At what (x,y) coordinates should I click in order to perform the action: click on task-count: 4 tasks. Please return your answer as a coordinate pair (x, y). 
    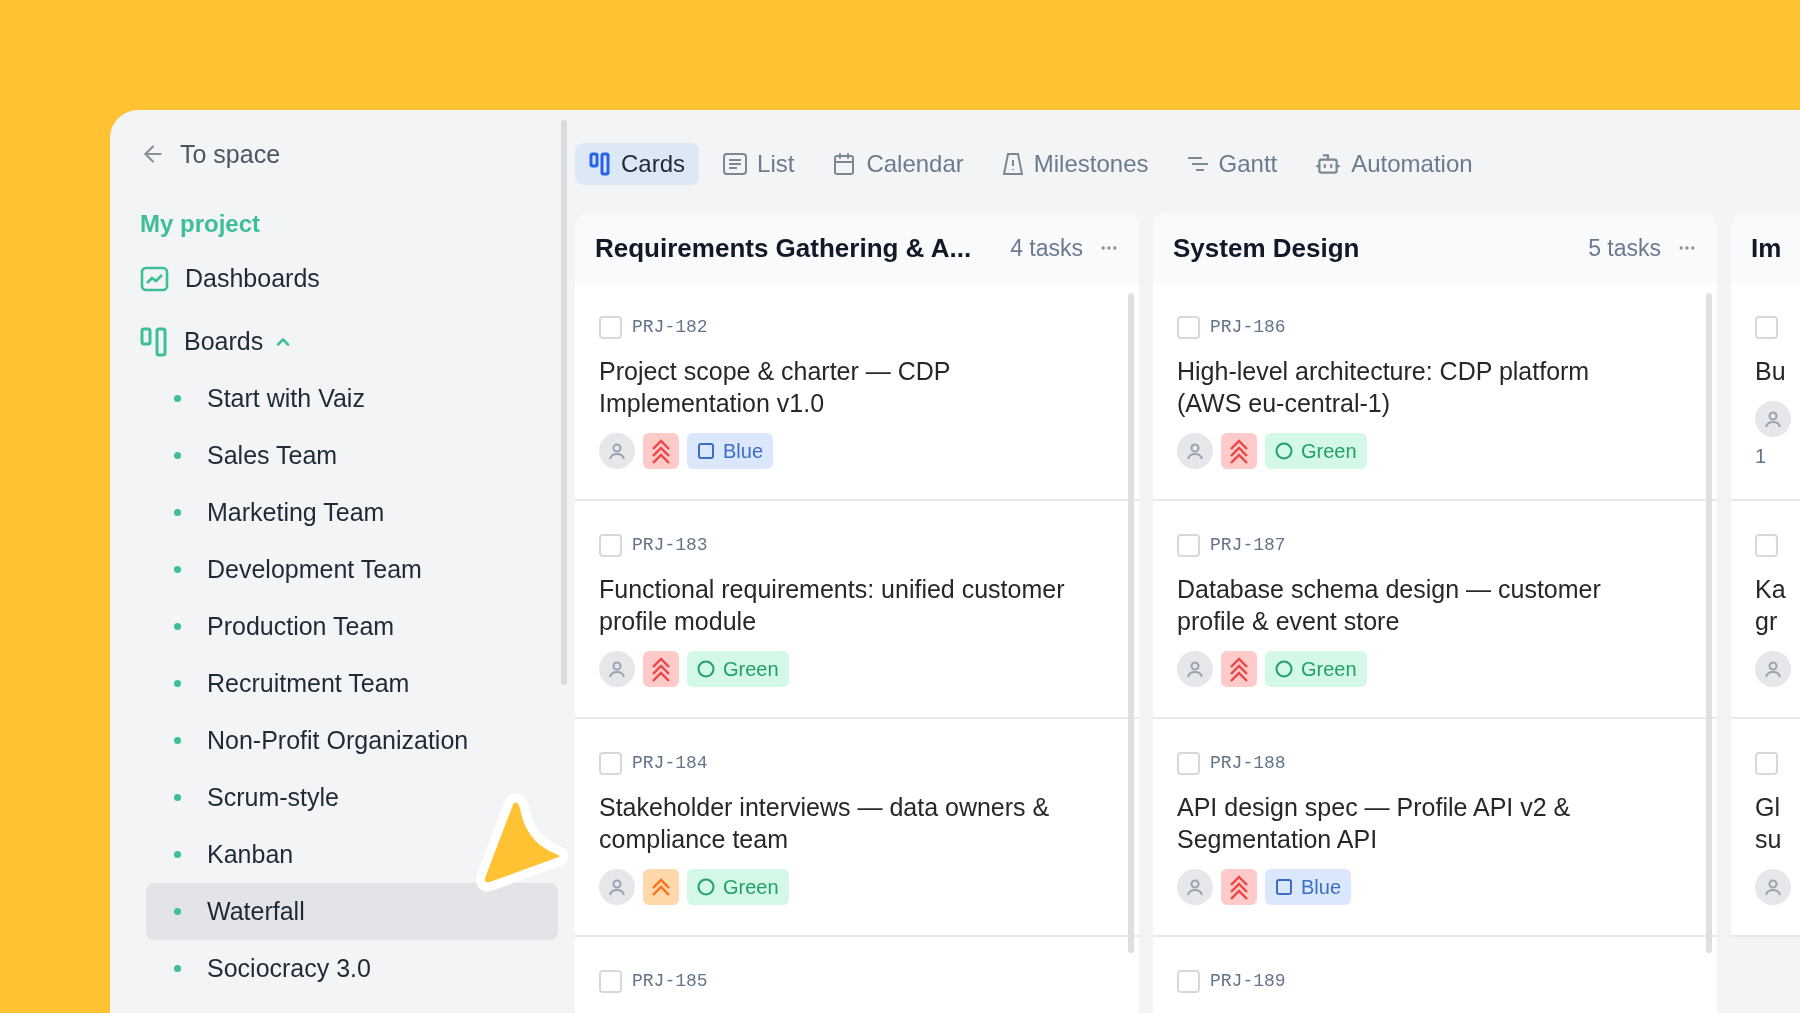
    Looking at the image, I should click on (1046, 248).